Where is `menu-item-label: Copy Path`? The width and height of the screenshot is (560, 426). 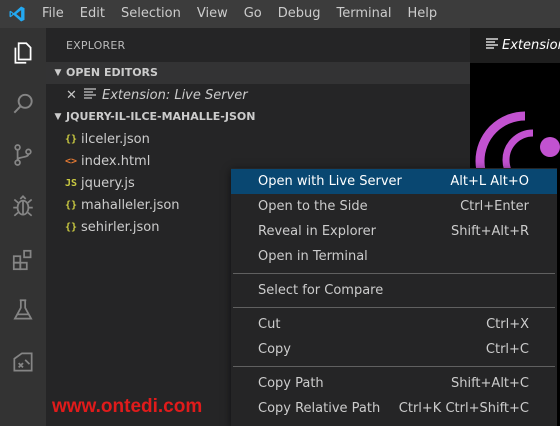 menu-item-label: Copy Path is located at coordinates (291, 383).